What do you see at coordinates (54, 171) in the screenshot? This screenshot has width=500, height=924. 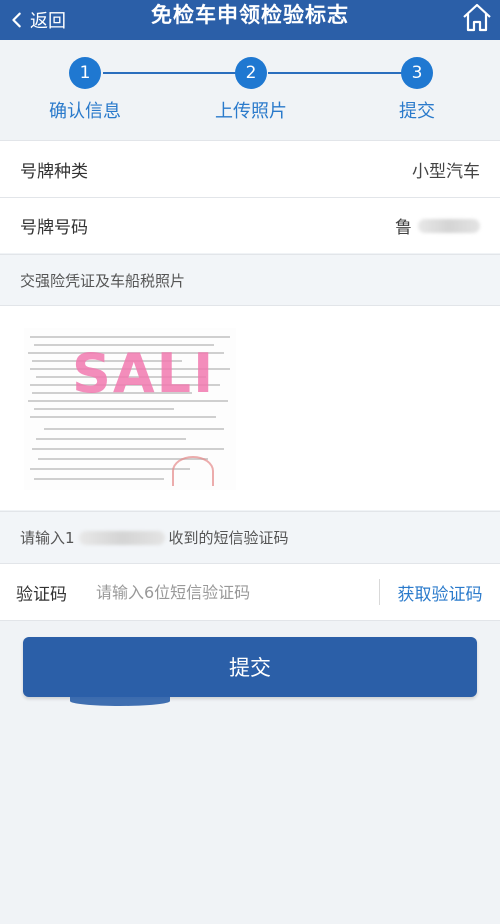 I see `plate-type-label: 号牌种类` at bounding box center [54, 171].